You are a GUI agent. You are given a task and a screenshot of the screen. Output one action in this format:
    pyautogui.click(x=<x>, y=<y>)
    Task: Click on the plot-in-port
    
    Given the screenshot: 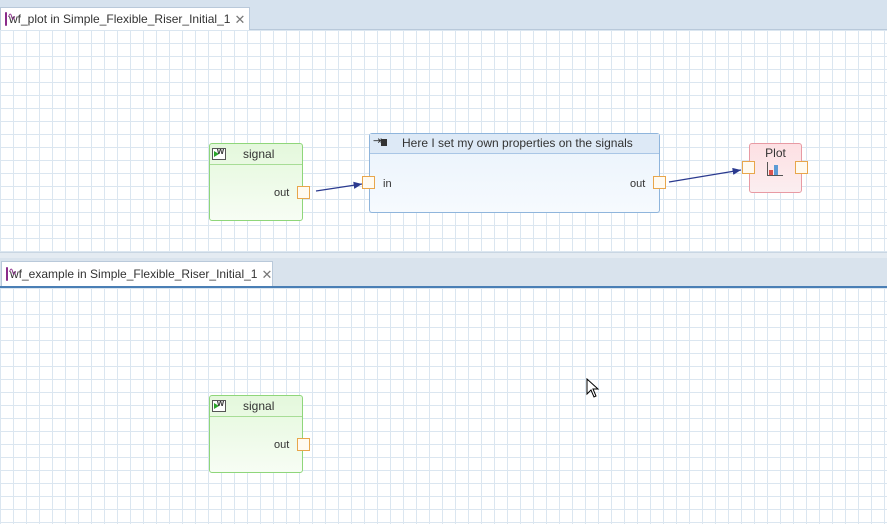 What is the action you would take?
    pyautogui.click(x=748, y=167)
    